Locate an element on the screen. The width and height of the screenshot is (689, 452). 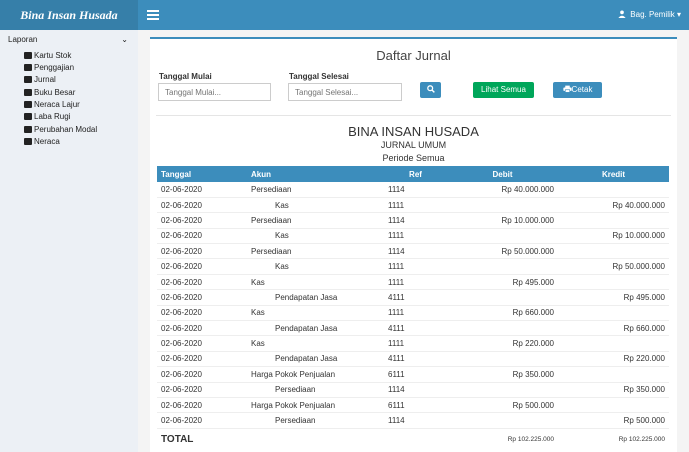
table-row: 02-06-2020 Kas 1111 Rp 40.000.000 is located at coordinates (413, 205).